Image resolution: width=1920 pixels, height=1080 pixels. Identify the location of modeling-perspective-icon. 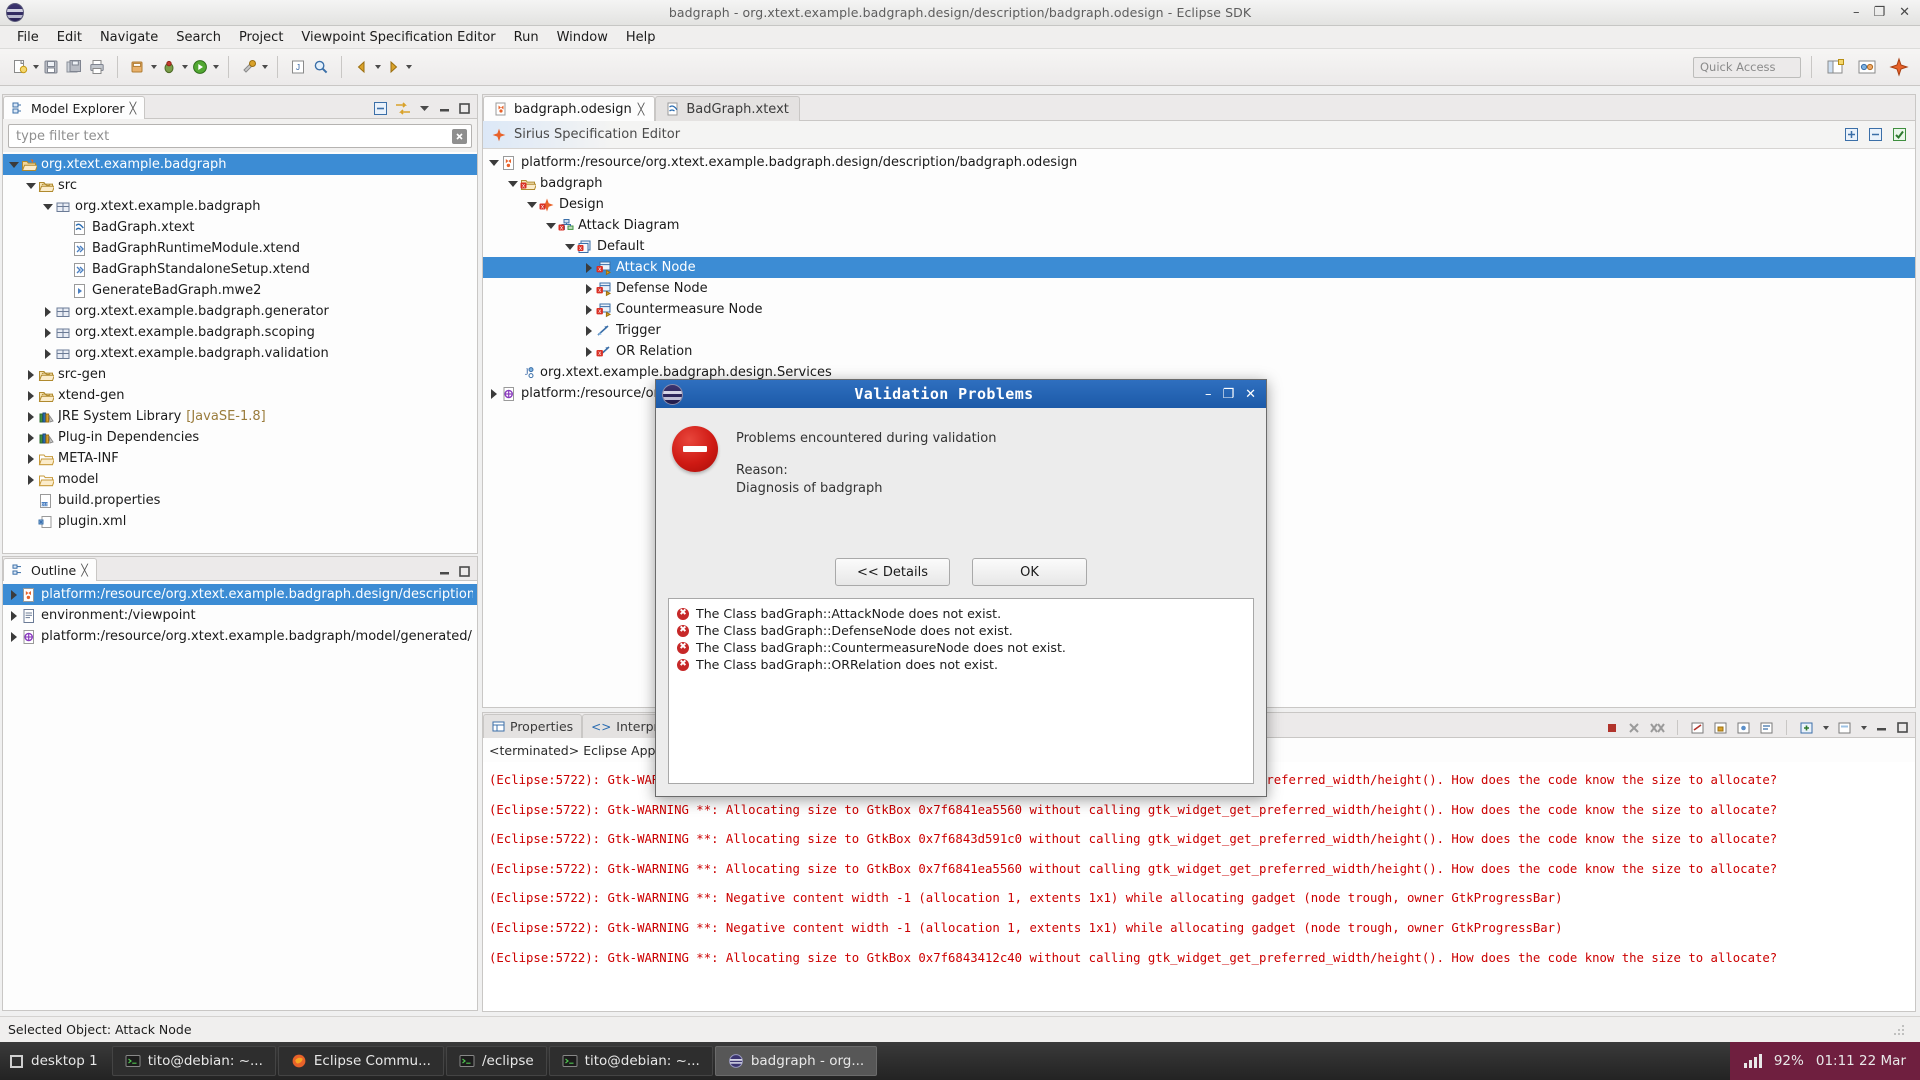
(1867, 67).